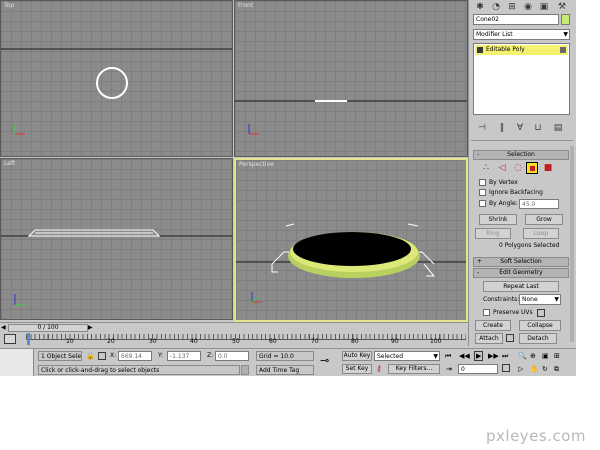 This screenshot has height=450, width=600. Describe the element at coordinates (536, 436) in the screenshot. I see `watermark-text: pxleyes.com` at that location.